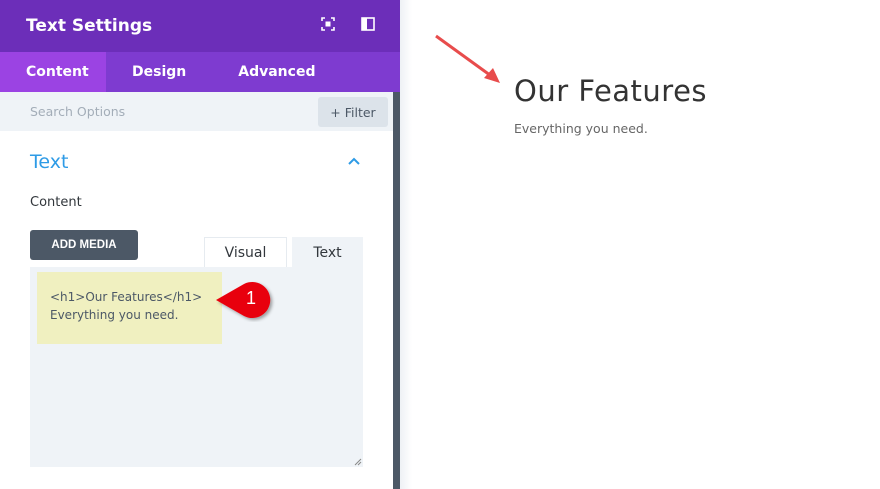  What do you see at coordinates (53, 72) in the screenshot?
I see `tab-content: Content` at bounding box center [53, 72].